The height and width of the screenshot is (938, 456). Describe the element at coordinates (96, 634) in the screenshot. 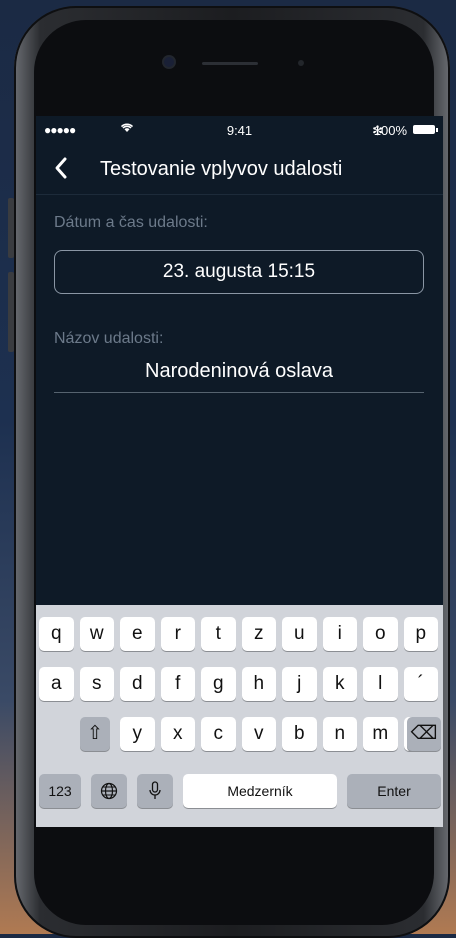

I see `key-1: w` at that location.